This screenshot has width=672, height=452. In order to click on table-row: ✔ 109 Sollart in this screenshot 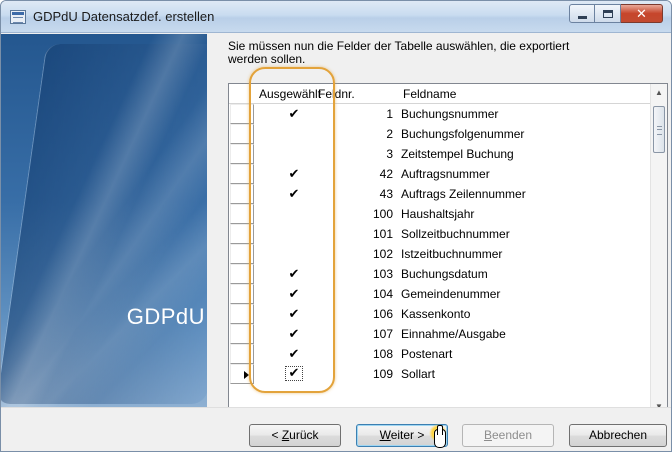, I will do `click(442, 374)`.